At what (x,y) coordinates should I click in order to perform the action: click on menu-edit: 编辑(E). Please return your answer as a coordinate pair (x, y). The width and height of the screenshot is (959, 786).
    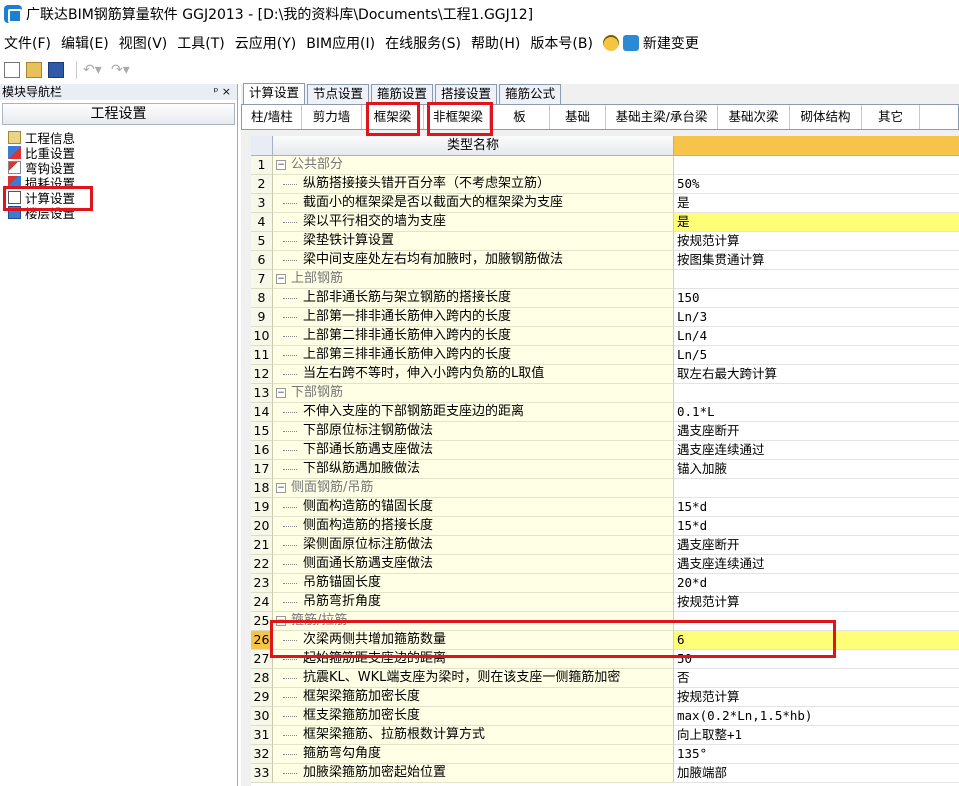
    Looking at the image, I should click on (85, 43).